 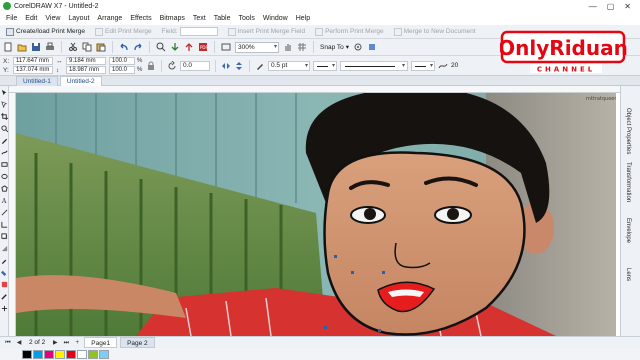 I want to click on print-icon, so click(x=50, y=47).